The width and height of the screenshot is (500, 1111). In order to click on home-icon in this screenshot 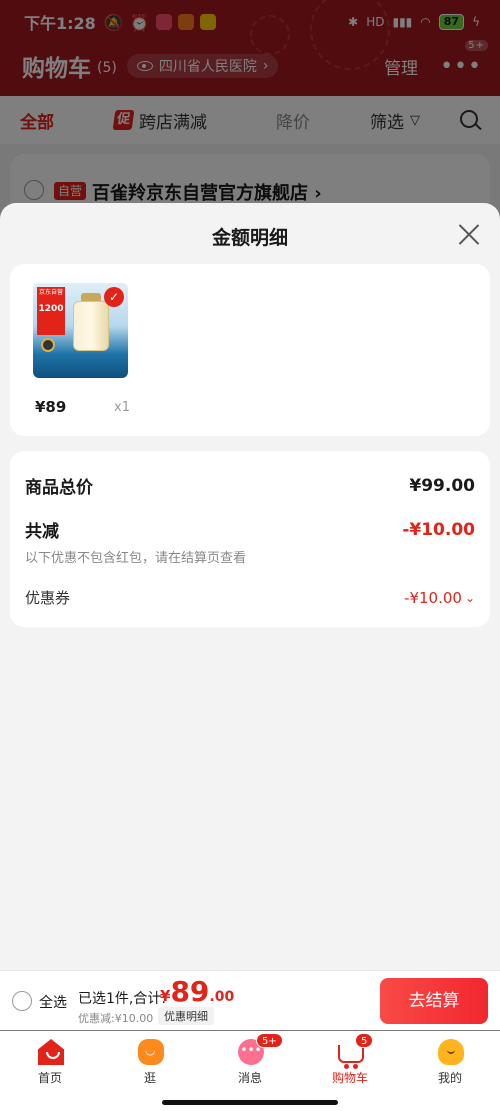, I will do `click(51, 1052)`.